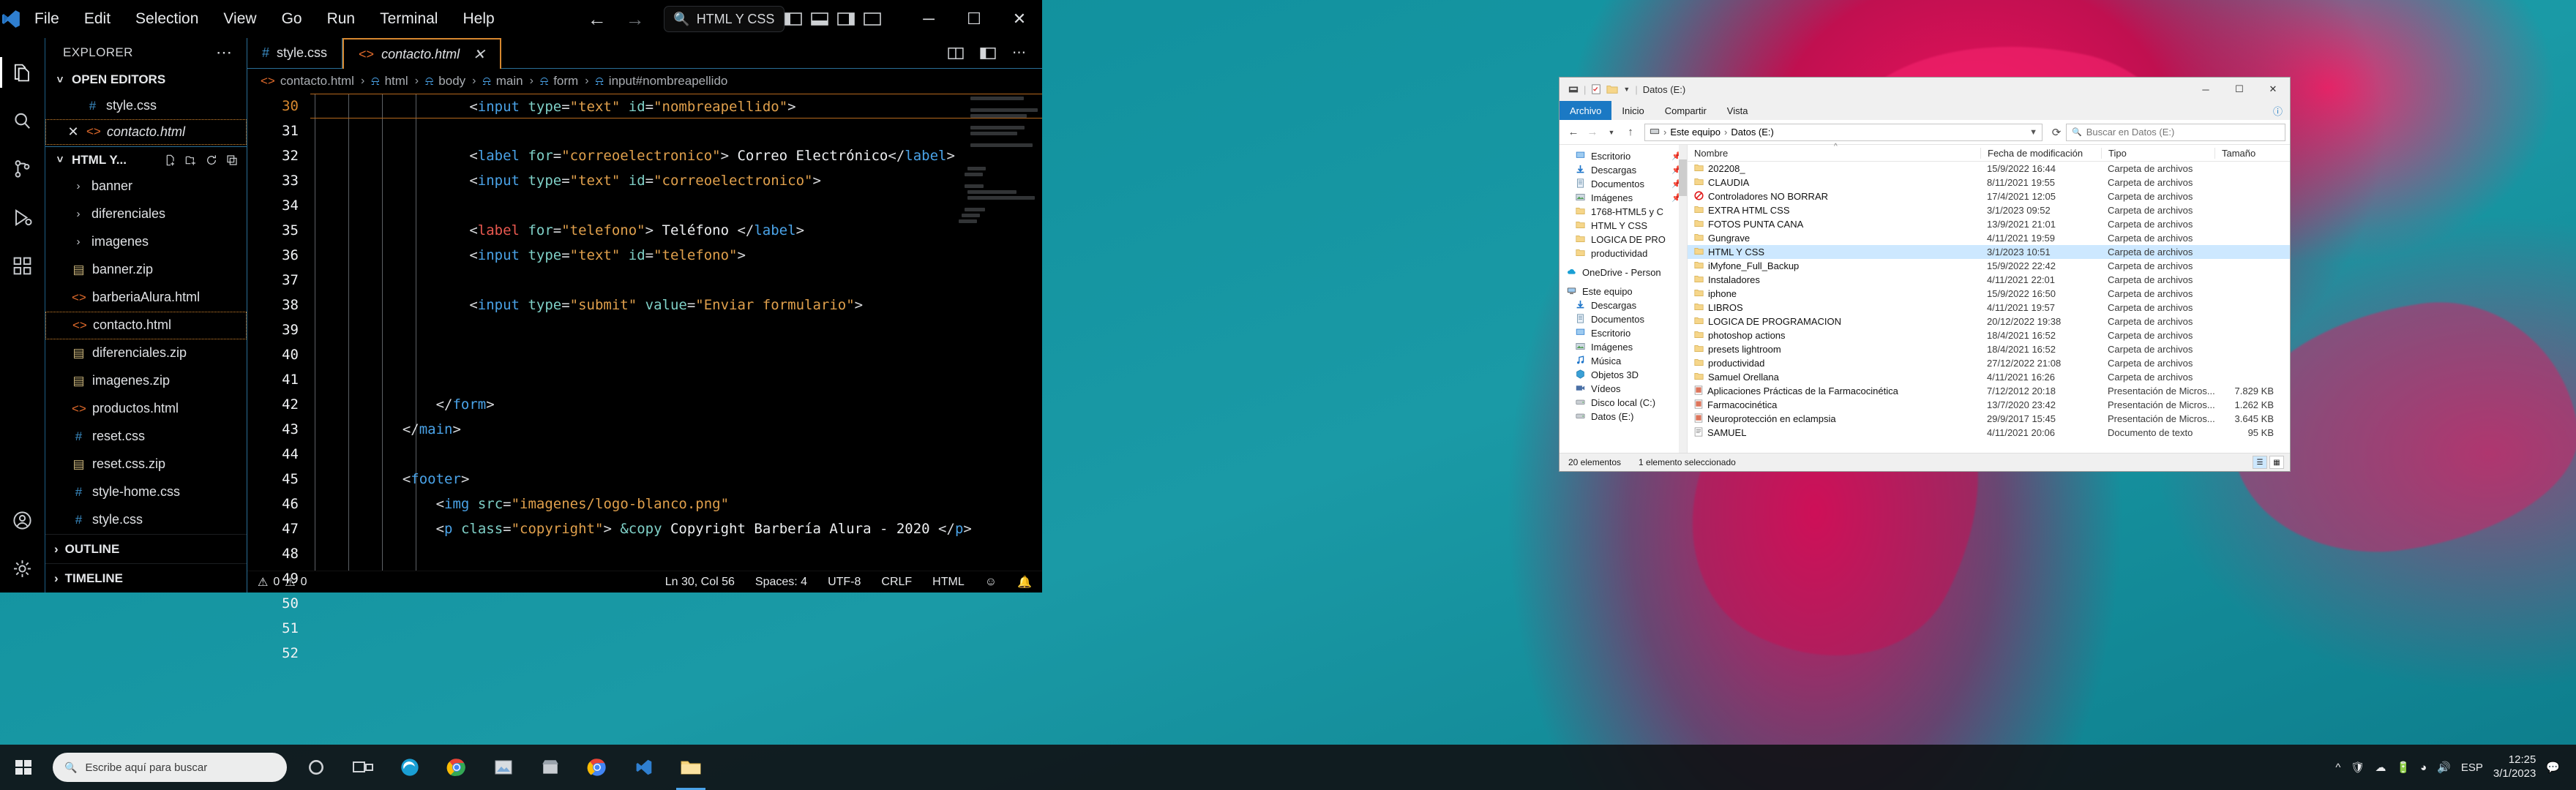 The image size is (2576, 790). I want to click on back-arrow-icon: ←, so click(597, 19).